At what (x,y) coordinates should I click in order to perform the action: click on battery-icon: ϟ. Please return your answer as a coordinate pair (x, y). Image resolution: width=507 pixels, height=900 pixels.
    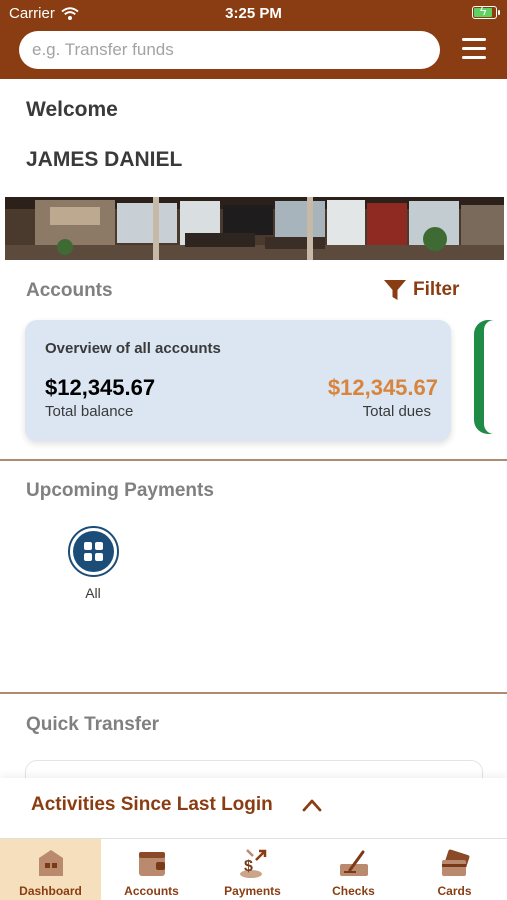
    Looking at the image, I should click on (486, 11).